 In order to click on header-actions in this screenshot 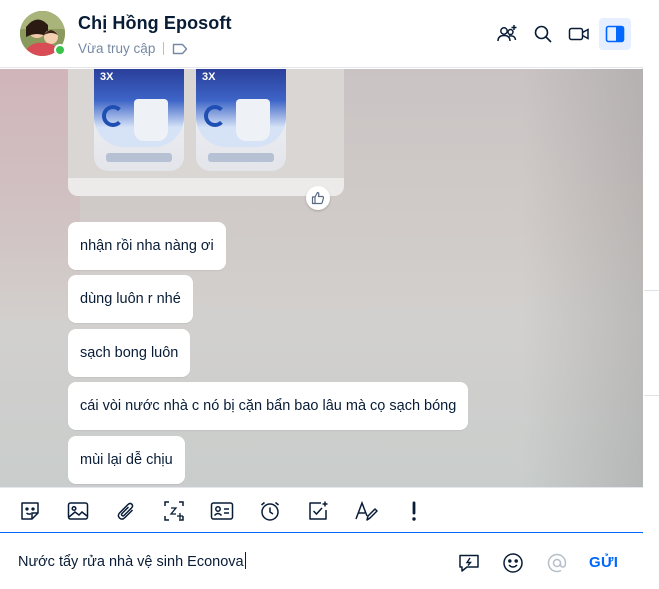, I will do `click(561, 34)`.